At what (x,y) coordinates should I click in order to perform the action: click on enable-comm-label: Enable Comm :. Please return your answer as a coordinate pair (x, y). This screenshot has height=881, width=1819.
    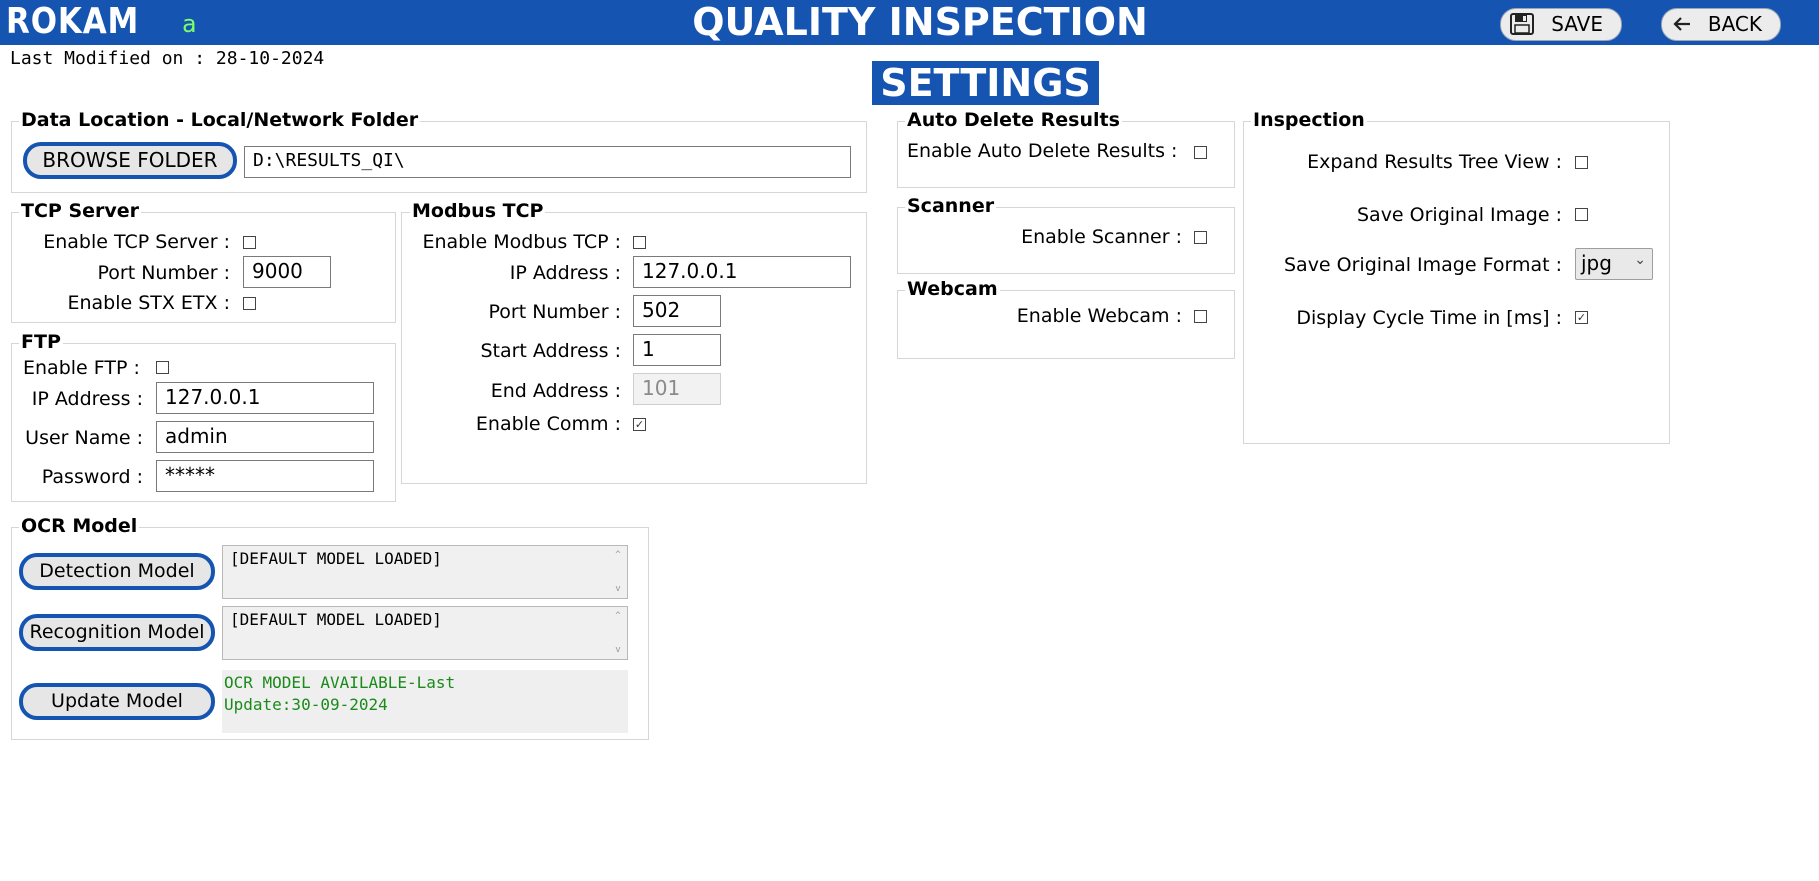
    Looking at the image, I should click on (548, 424).